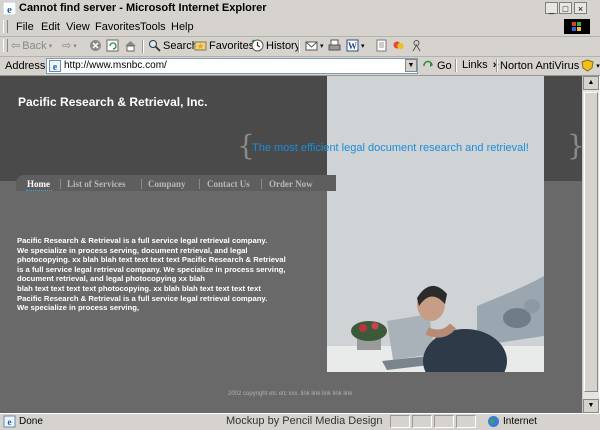 The width and height of the screenshot is (600, 430). What do you see at coordinates (78, 308) in the screenshot?
I see `intro-line: We specialize in process serving,` at bounding box center [78, 308].